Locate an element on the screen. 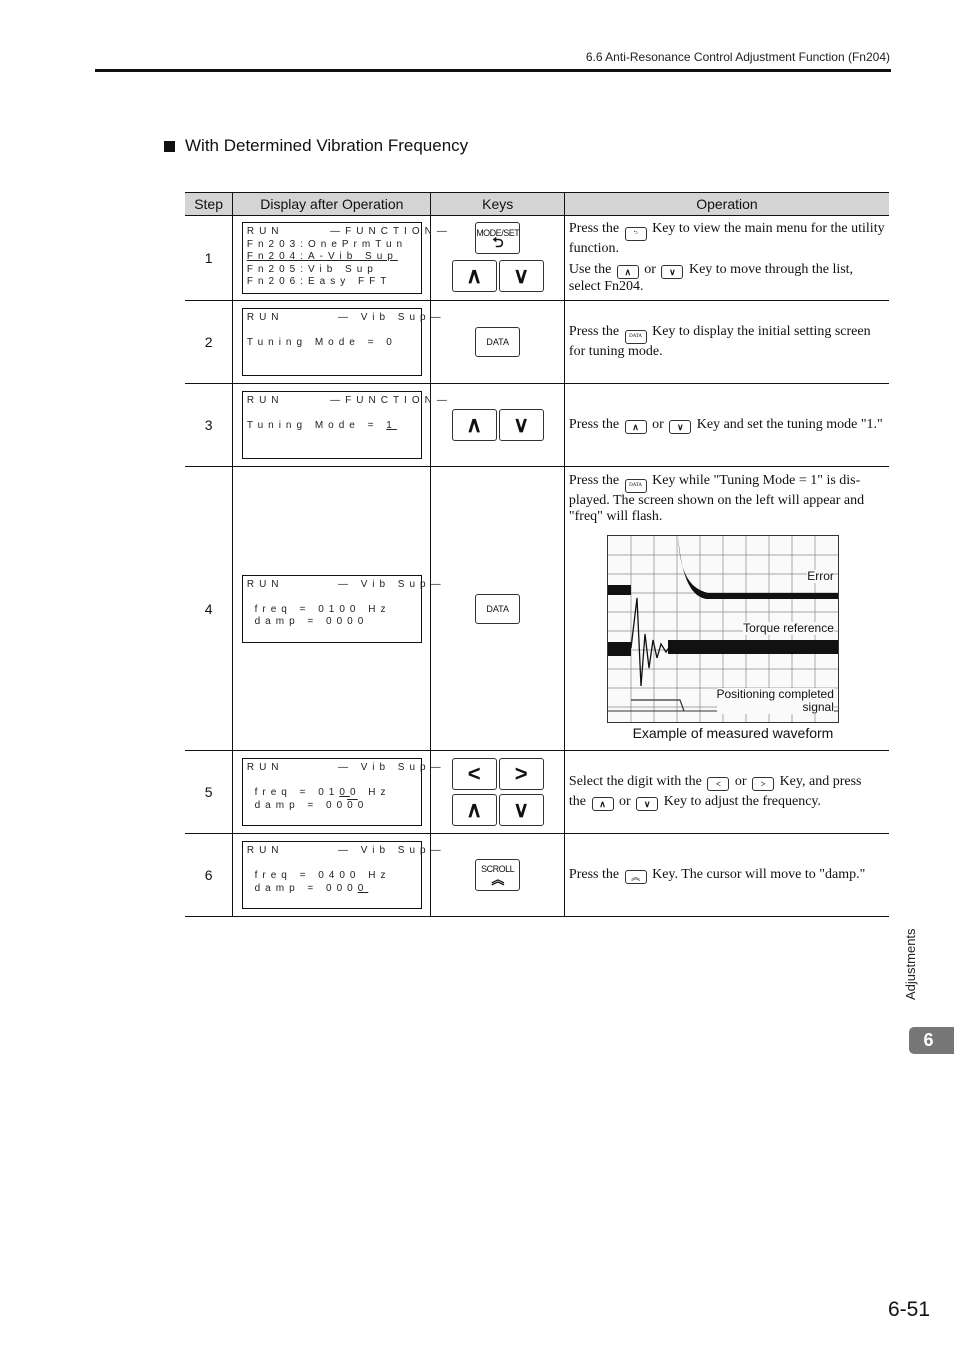  waveform-label-torque: Torque reference is located at coordinates (788, 628).